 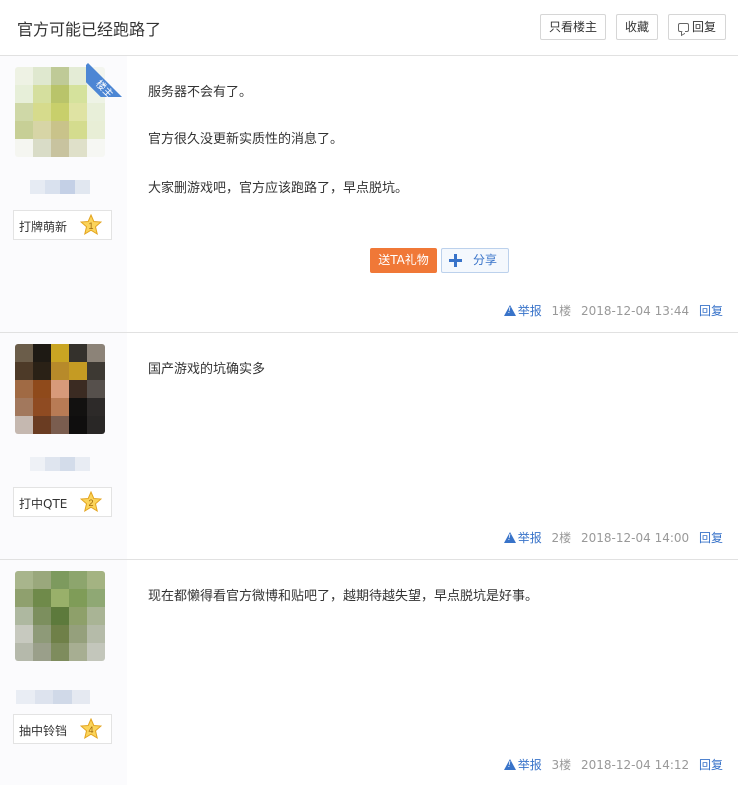 I want to click on level-number: 2, so click(x=90, y=503).